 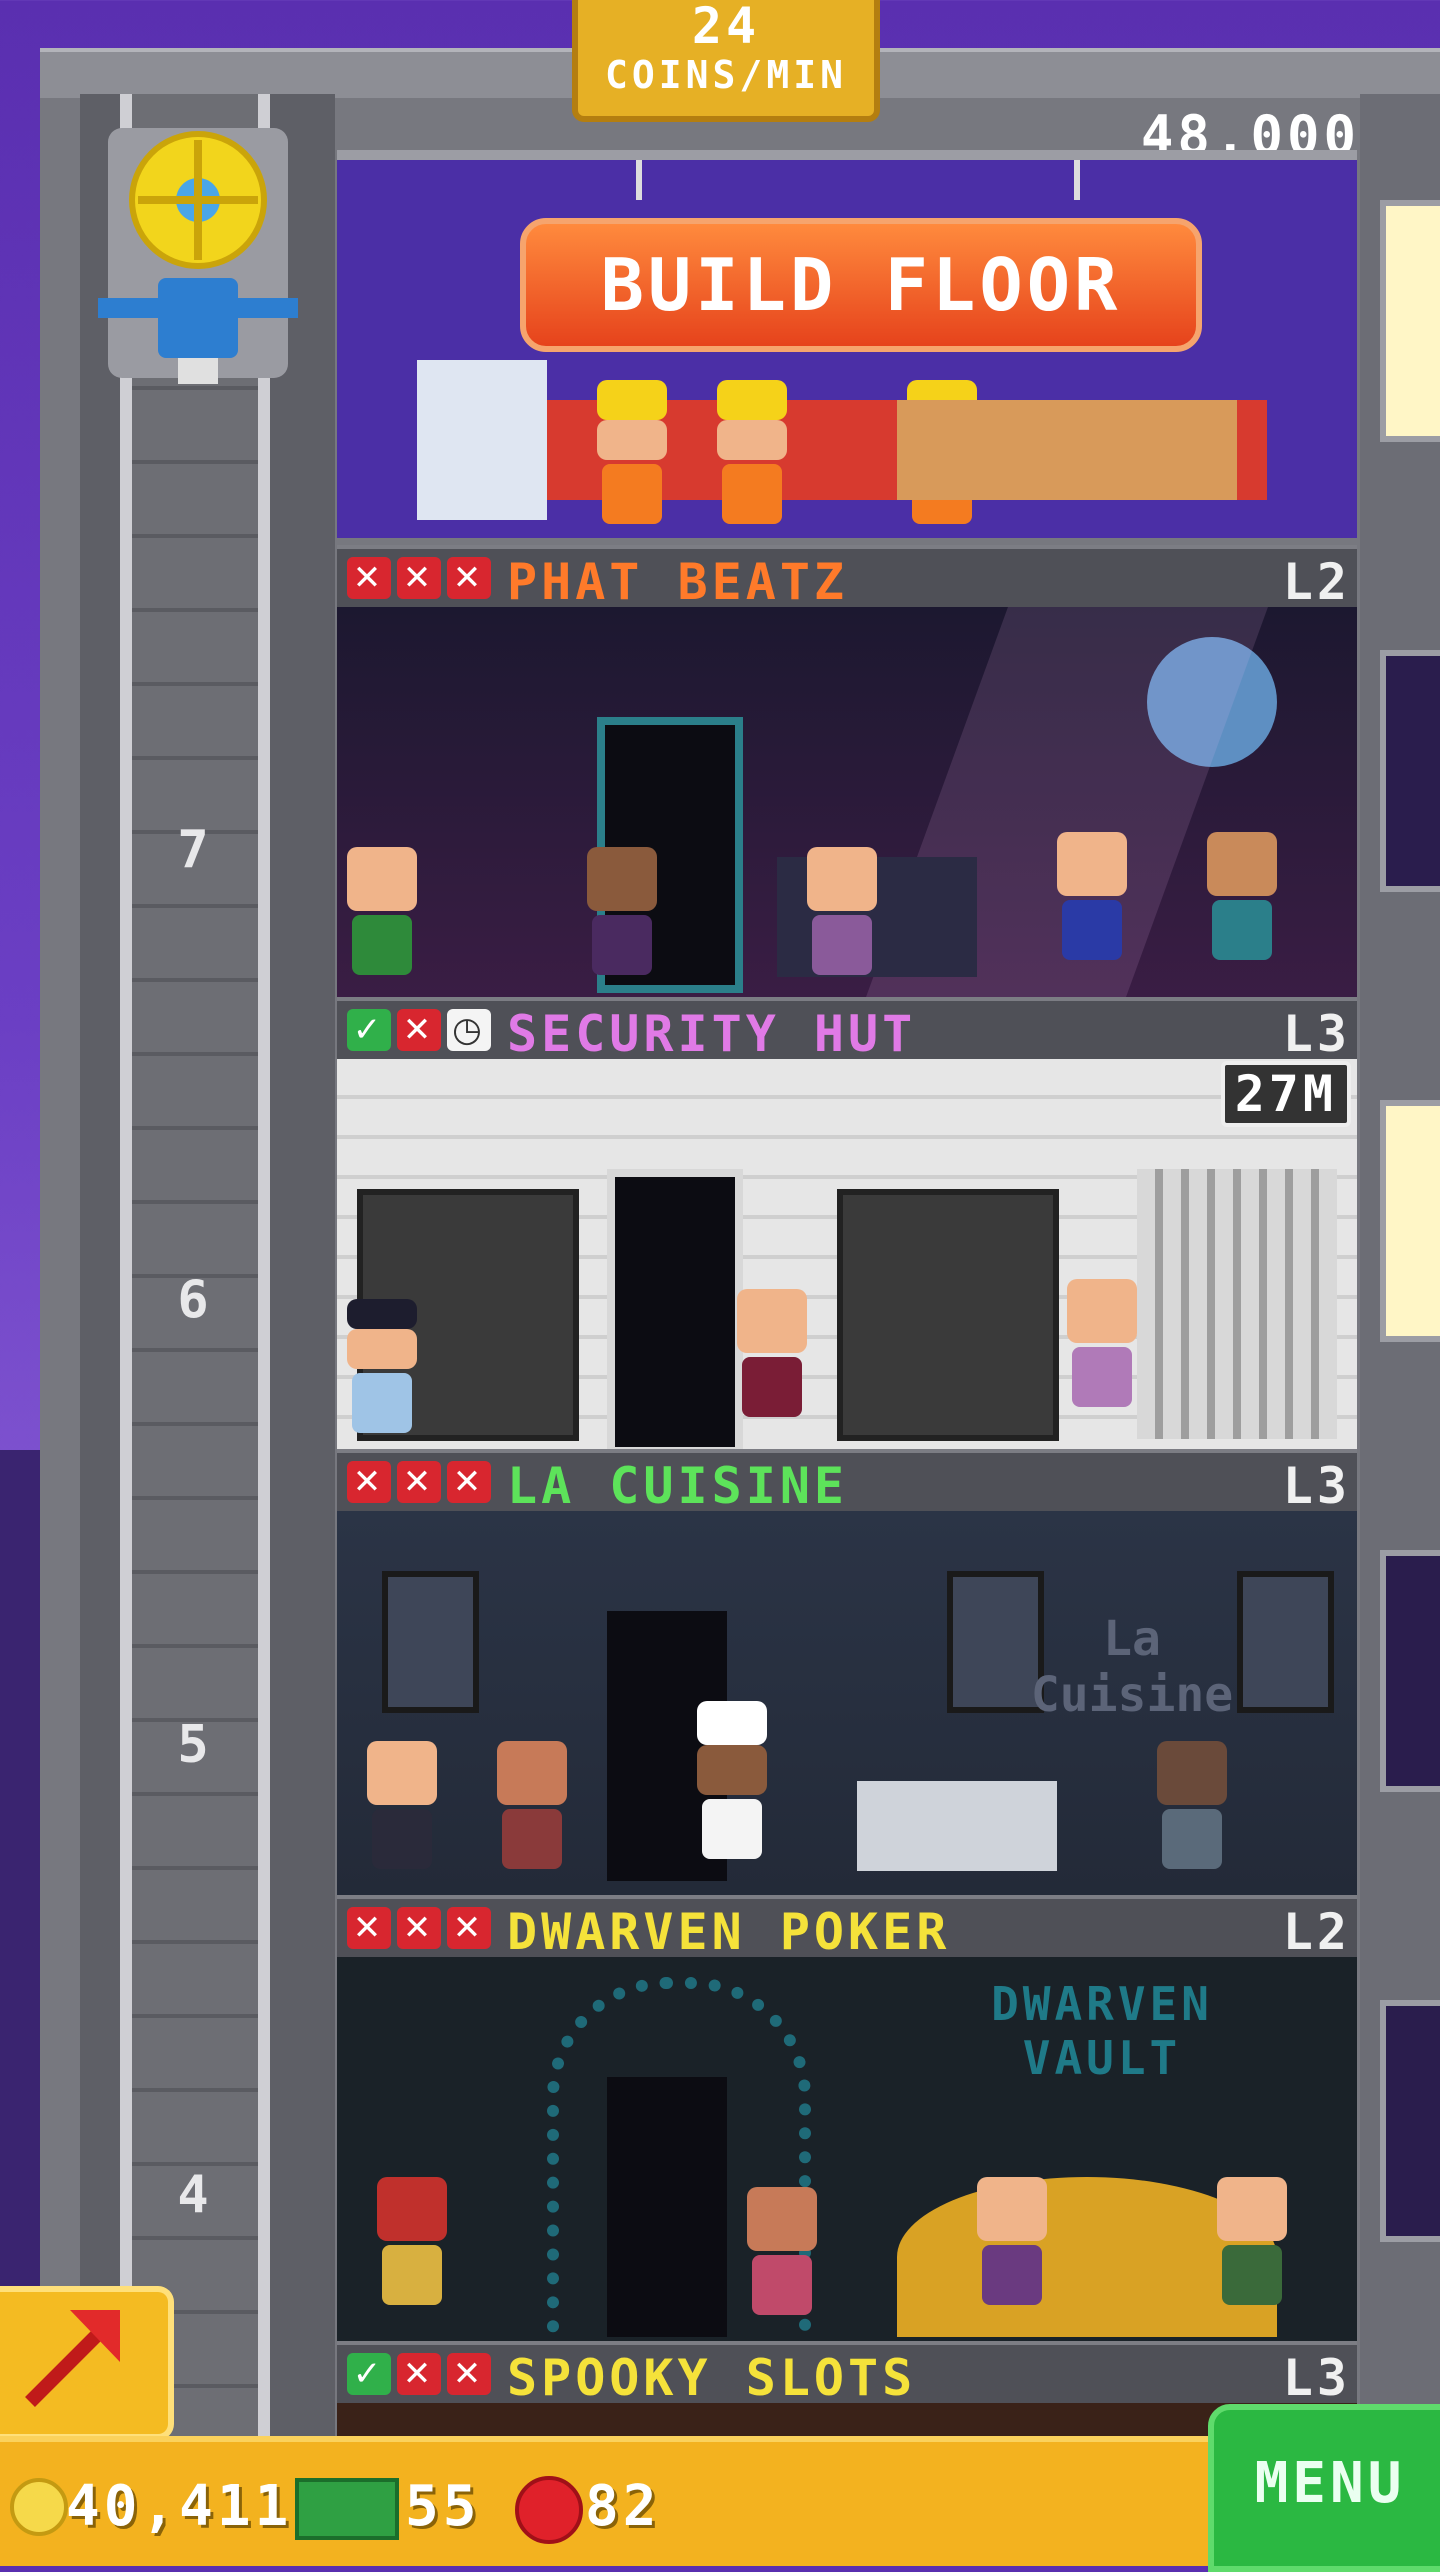 I want to click on build-floor-button: BUILD FLOOR, so click(x=861, y=285).